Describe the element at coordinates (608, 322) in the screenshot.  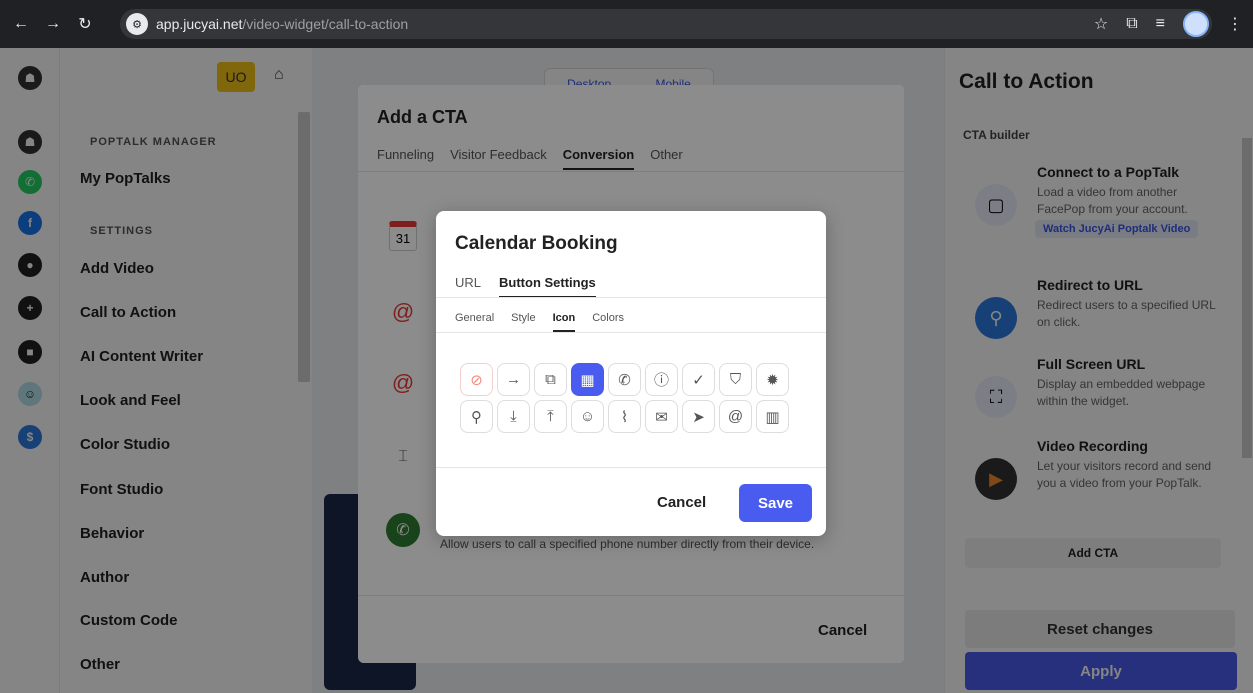
I see `subtab-colors: Colors` at that location.